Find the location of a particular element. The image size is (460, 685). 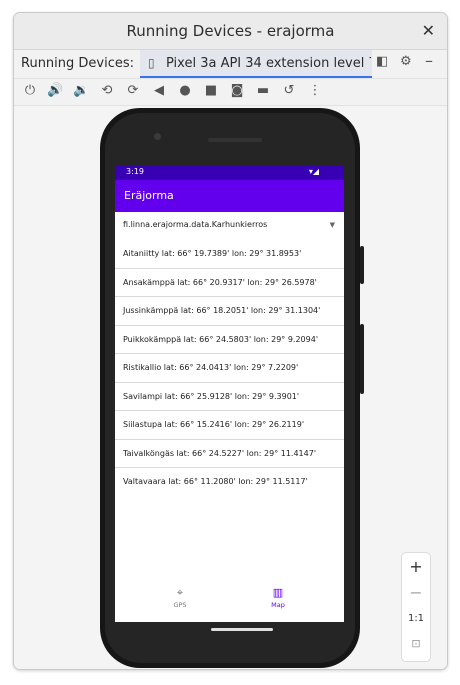

status-time: 3:19 is located at coordinates (135, 171).